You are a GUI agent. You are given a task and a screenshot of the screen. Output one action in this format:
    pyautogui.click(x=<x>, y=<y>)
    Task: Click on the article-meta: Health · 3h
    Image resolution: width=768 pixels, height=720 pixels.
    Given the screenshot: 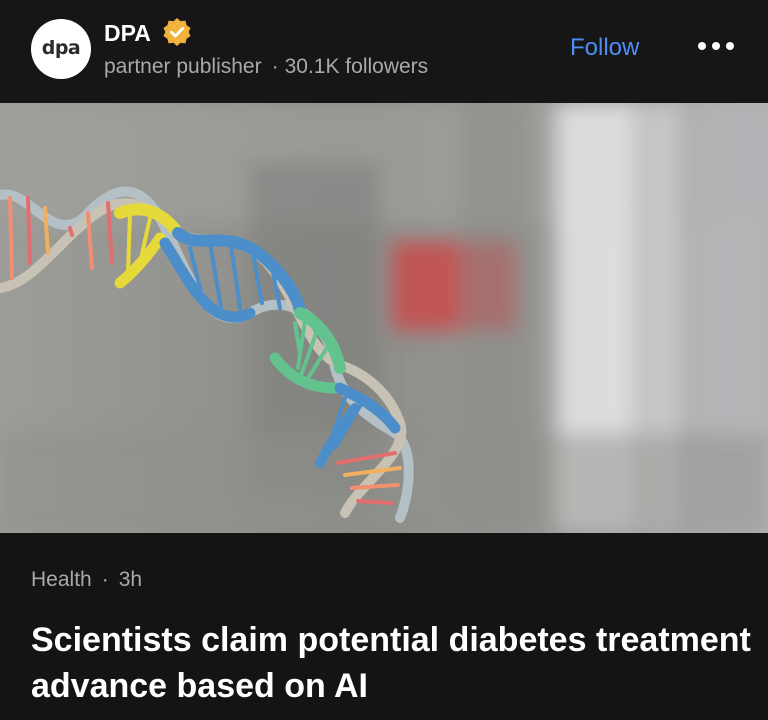 What is the action you would take?
    pyautogui.click(x=86, y=580)
    